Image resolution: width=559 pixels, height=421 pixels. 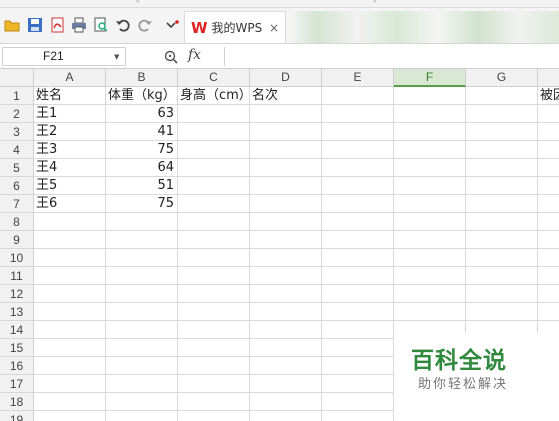 What do you see at coordinates (17, 78) in the screenshot?
I see `select-all-corner` at bounding box center [17, 78].